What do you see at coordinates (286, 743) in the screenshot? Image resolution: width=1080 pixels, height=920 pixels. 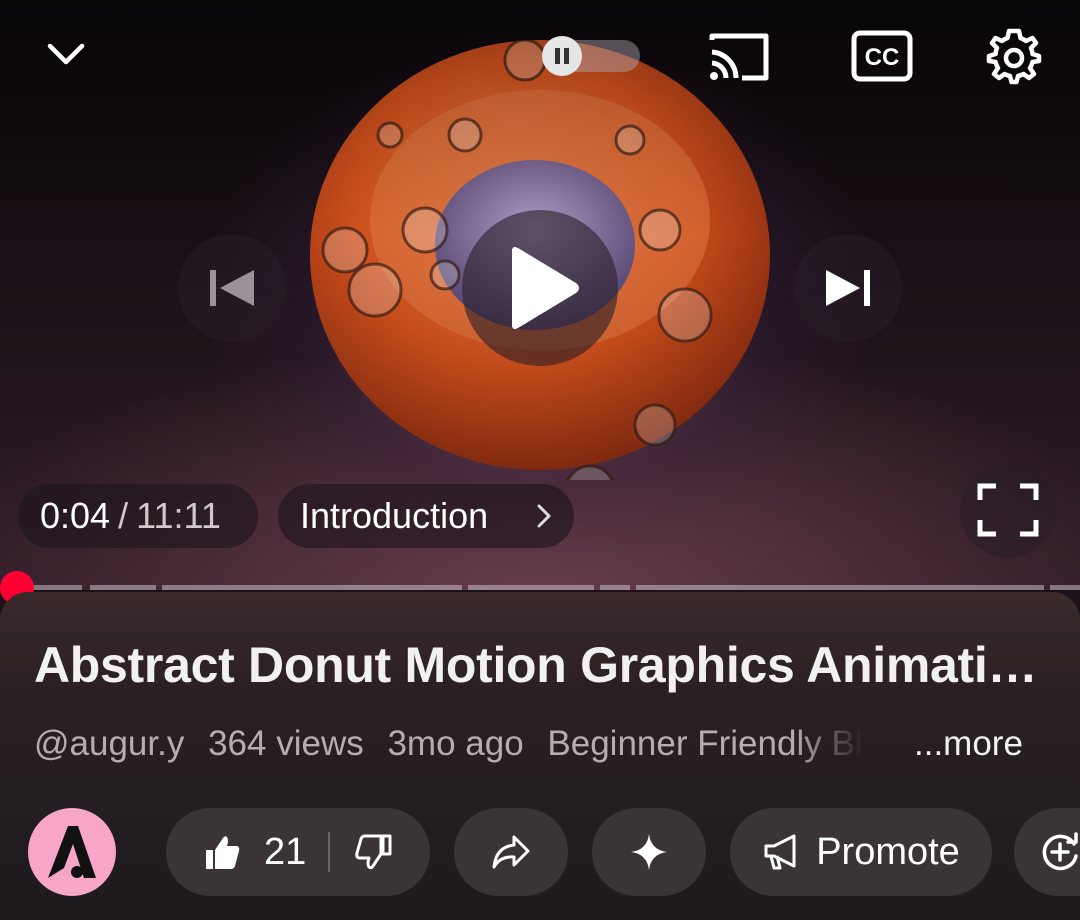 I see `view-count: 364 views` at bounding box center [286, 743].